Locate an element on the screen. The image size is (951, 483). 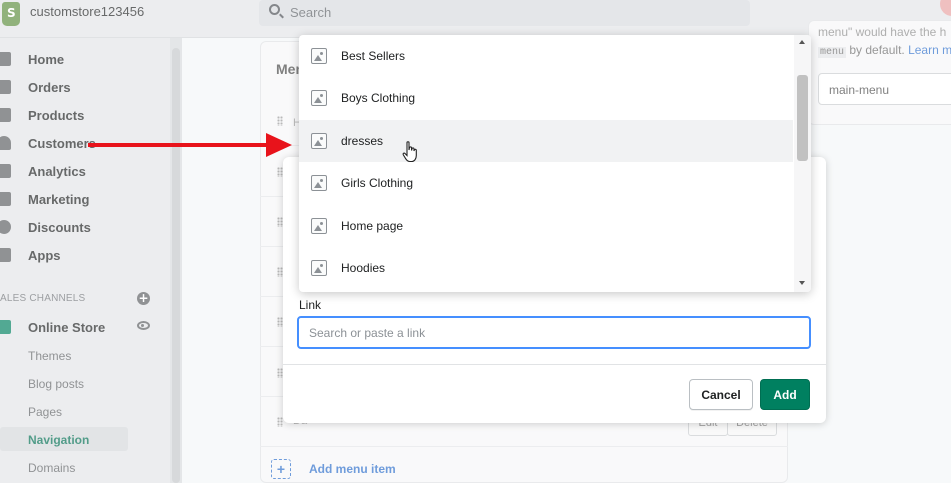
dropdown-item-dresses: dresses is located at coordinates (546, 141).